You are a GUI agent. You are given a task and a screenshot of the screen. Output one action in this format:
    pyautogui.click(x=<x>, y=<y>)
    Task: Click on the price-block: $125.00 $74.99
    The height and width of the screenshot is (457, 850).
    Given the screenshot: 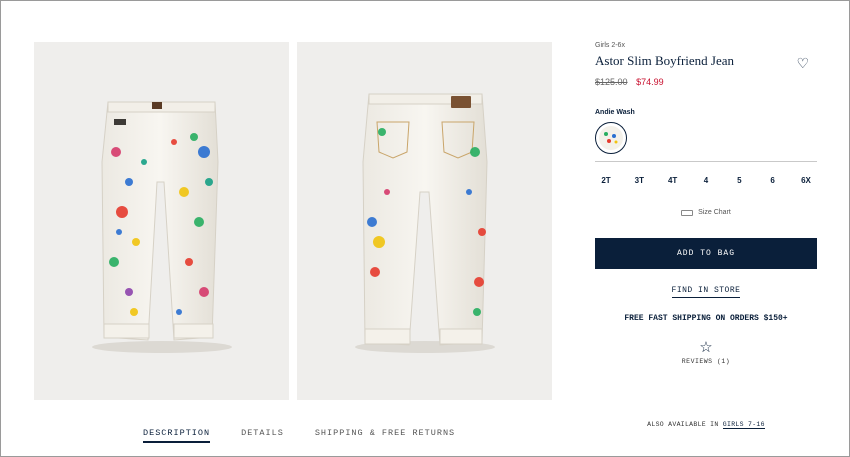 What is the action you would take?
    pyautogui.click(x=706, y=82)
    